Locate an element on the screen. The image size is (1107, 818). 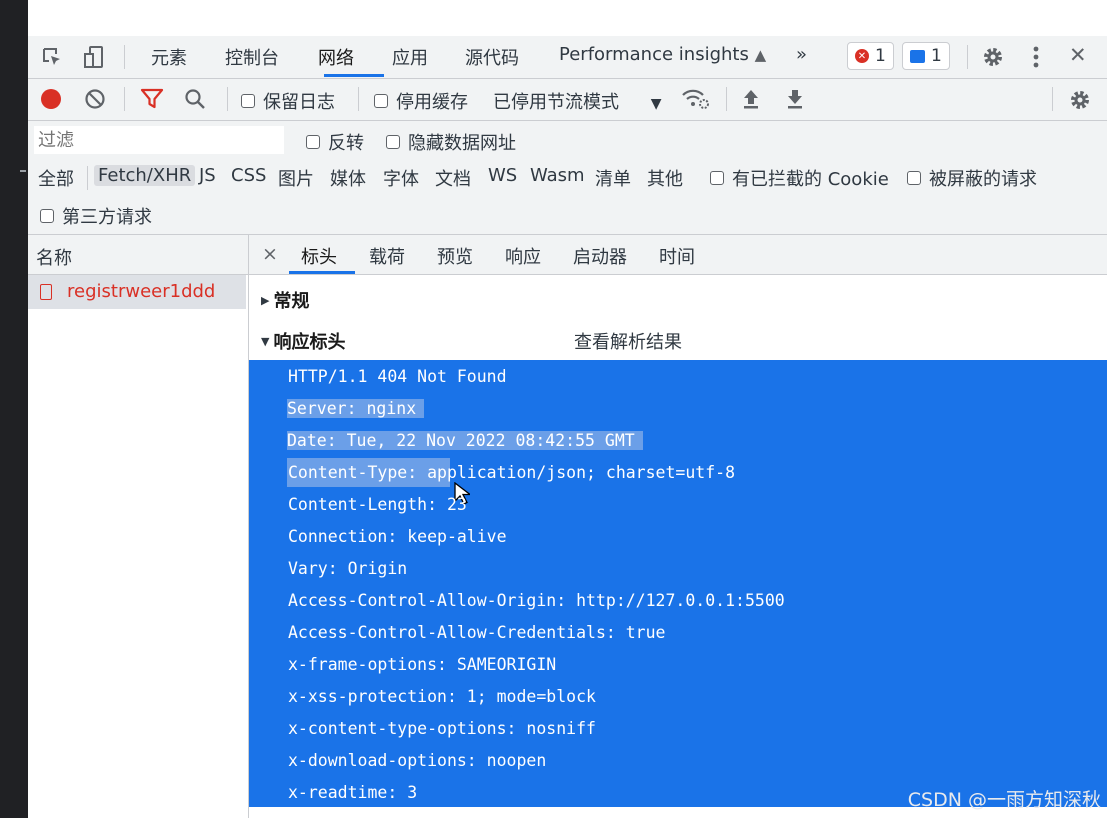
more-tabs-button: » is located at coordinates (801, 54).